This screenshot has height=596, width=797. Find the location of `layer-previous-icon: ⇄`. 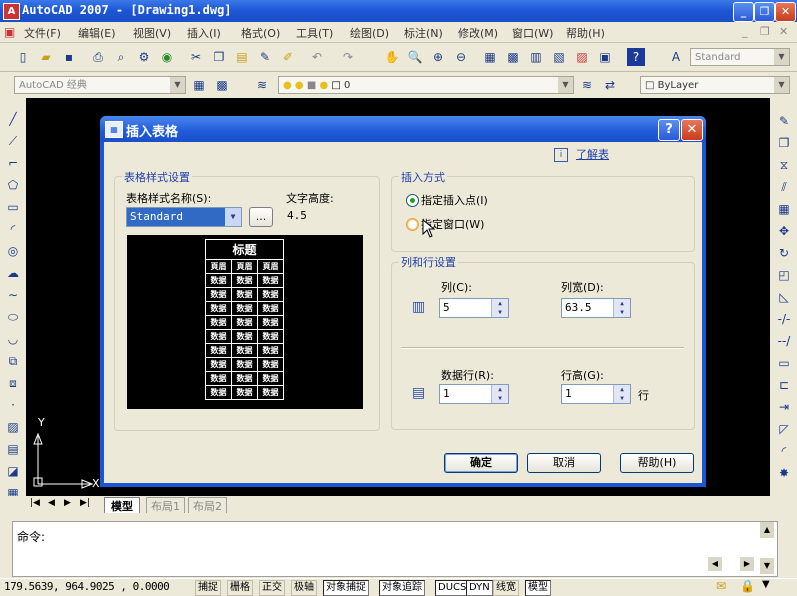

layer-previous-icon: ⇄ is located at coordinates (610, 85).